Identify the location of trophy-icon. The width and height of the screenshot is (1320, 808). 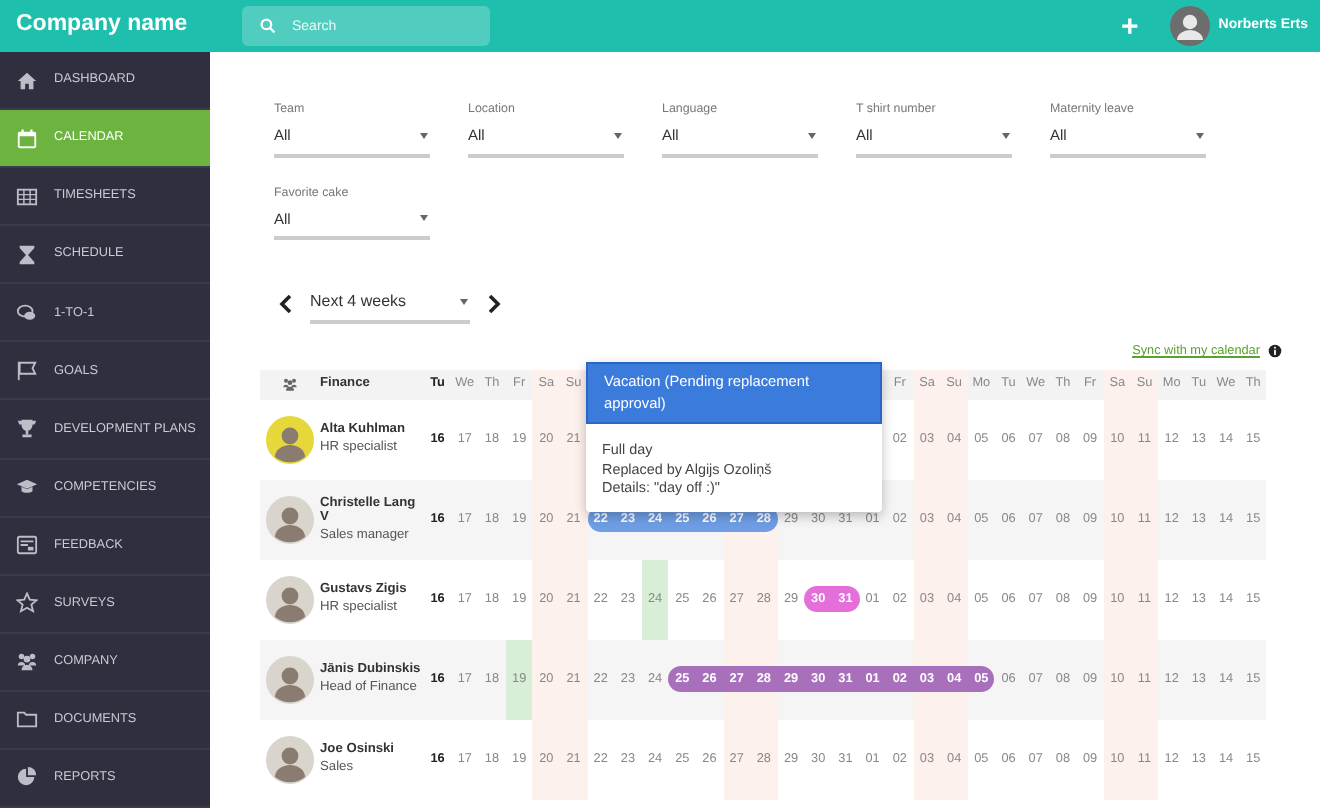
(27, 429).